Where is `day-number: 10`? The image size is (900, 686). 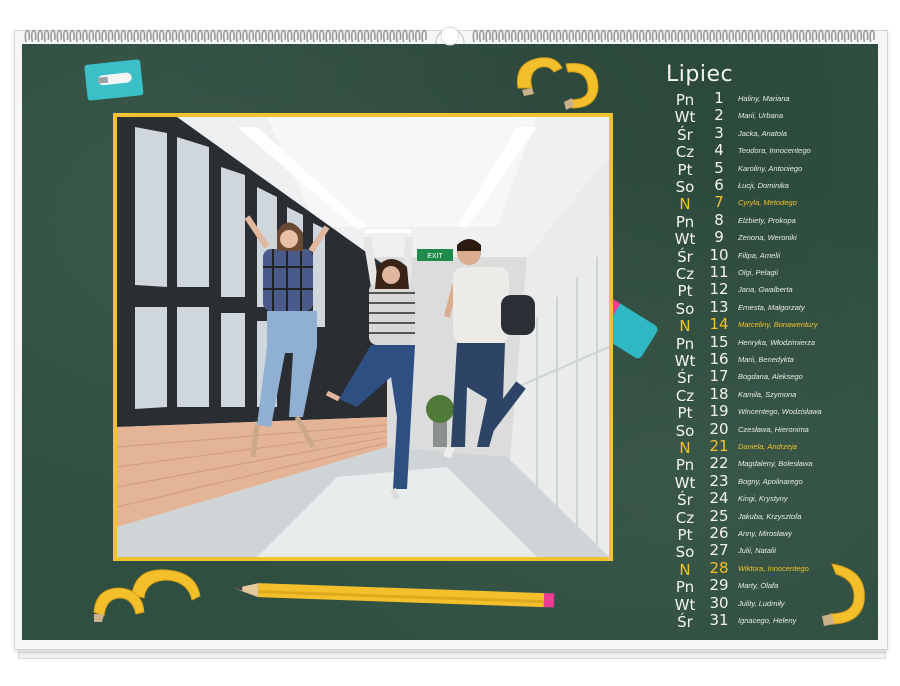 day-number: 10 is located at coordinates (719, 254).